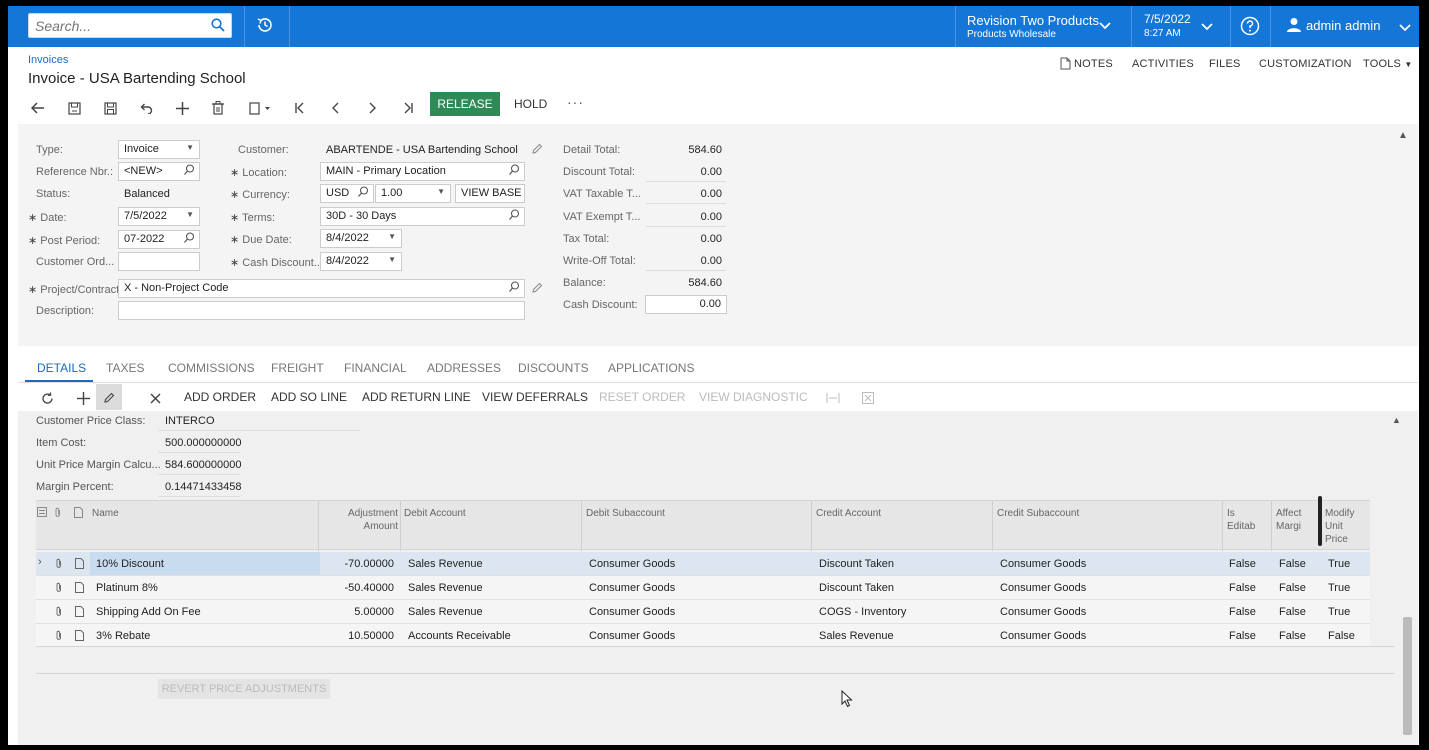 This screenshot has width=1429, height=750. Describe the element at coordinates (868, 398) in the screenshot. I see `export-excel-icon` at that location.